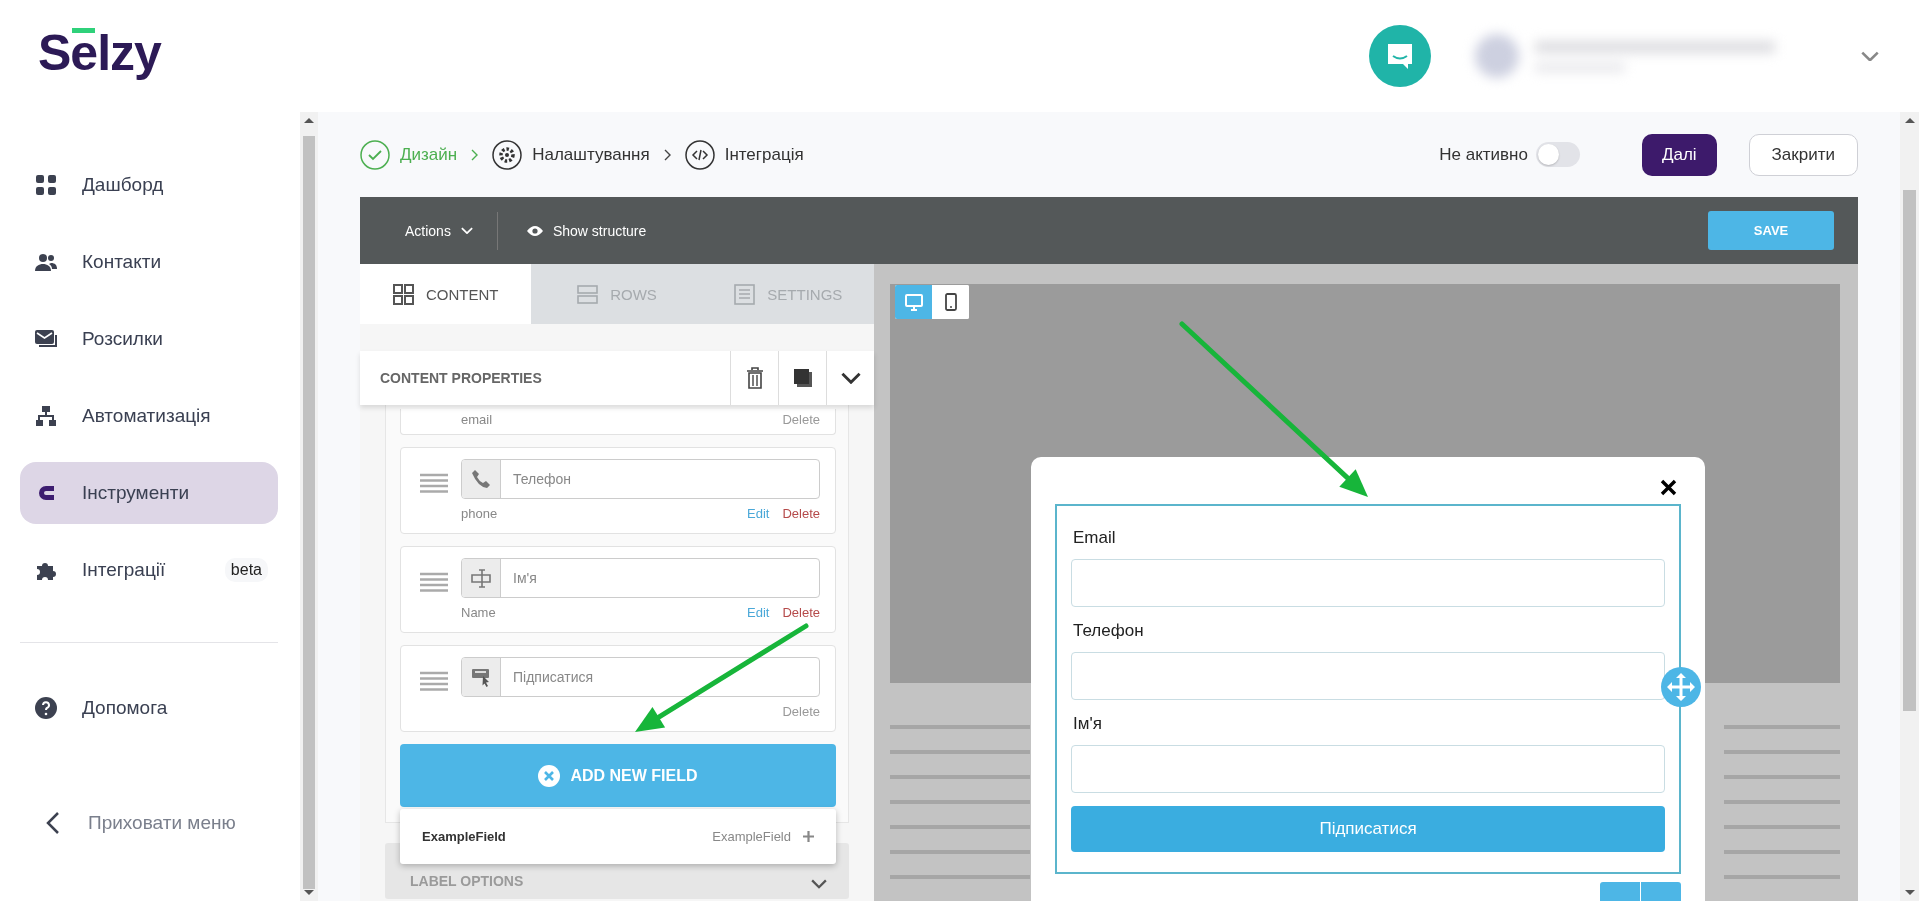 The height and width of the screenshot is (901, 1919). Describe the element at coordinates (477, 419) in the screenshot. I see `field-name: email` at that location.